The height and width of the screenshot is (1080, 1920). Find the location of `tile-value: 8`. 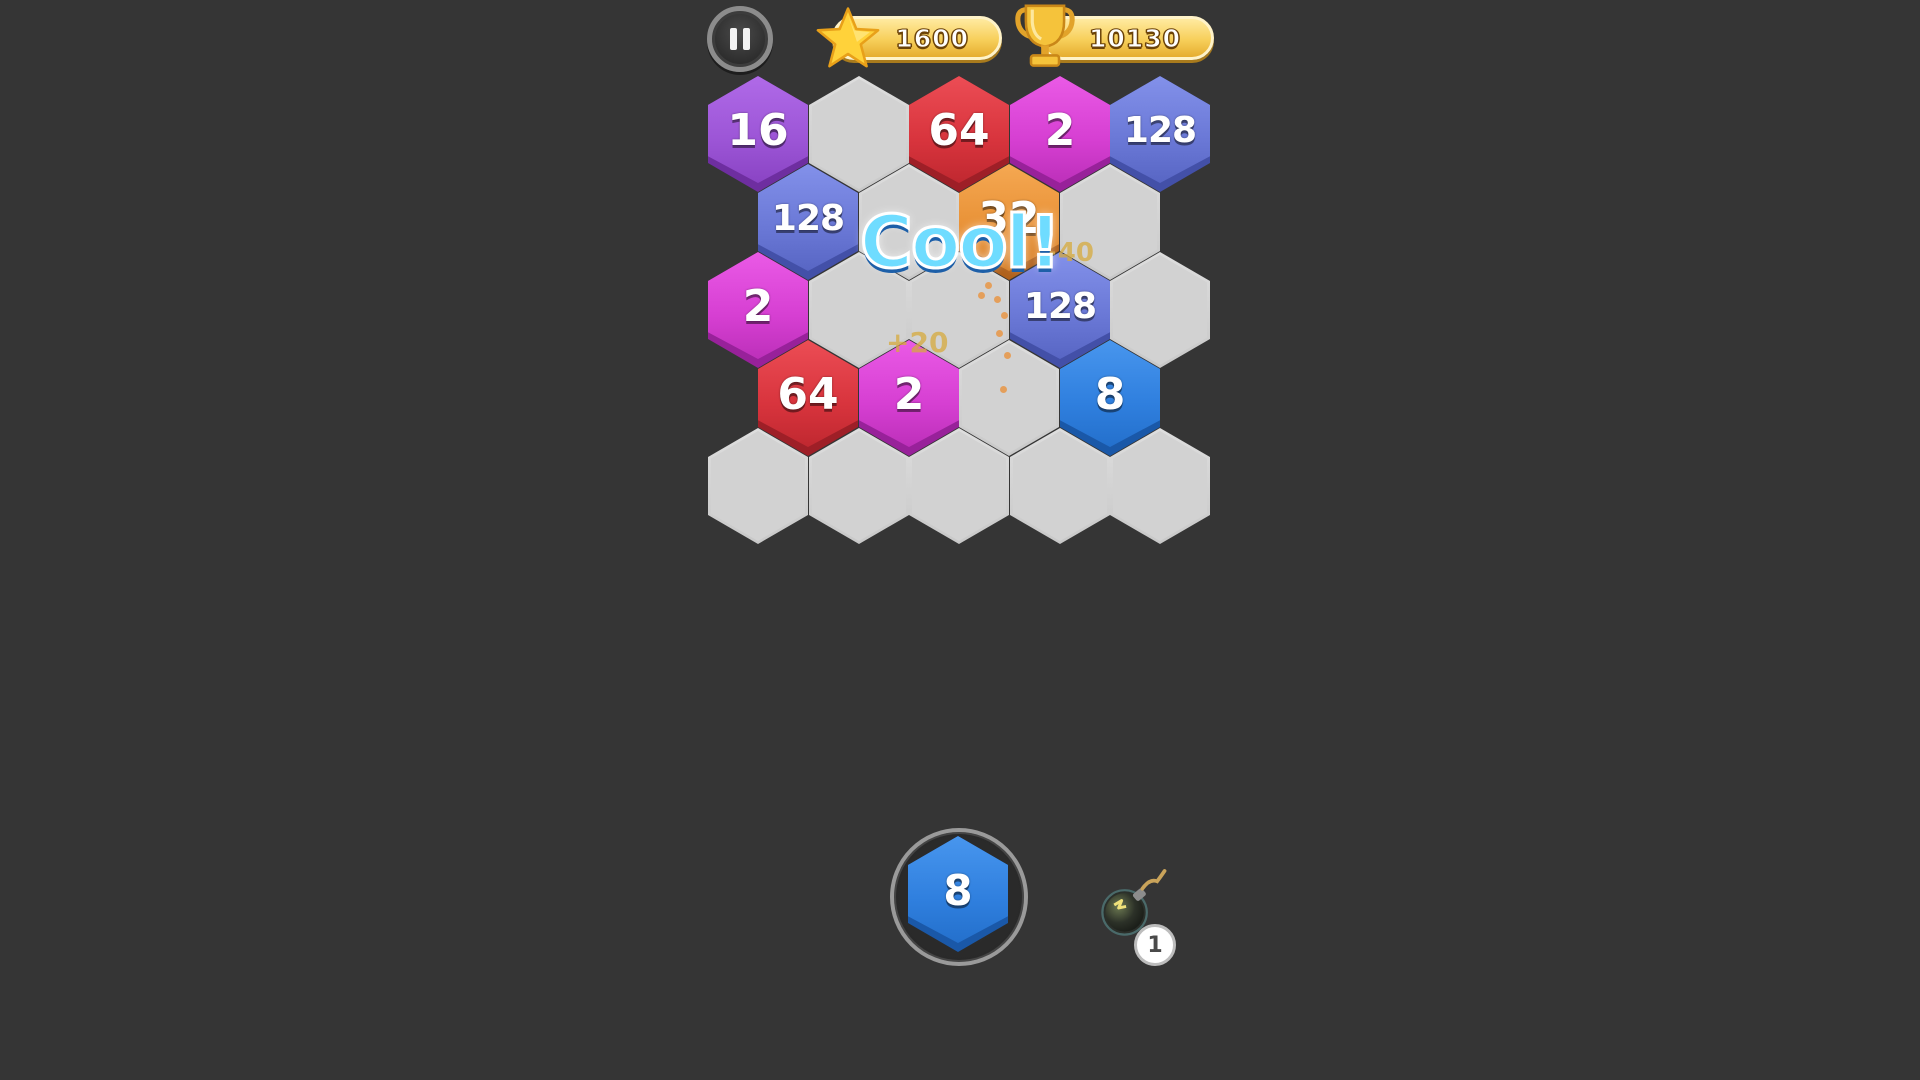

tile-value: 8 is located at coordinates (1110, 394).